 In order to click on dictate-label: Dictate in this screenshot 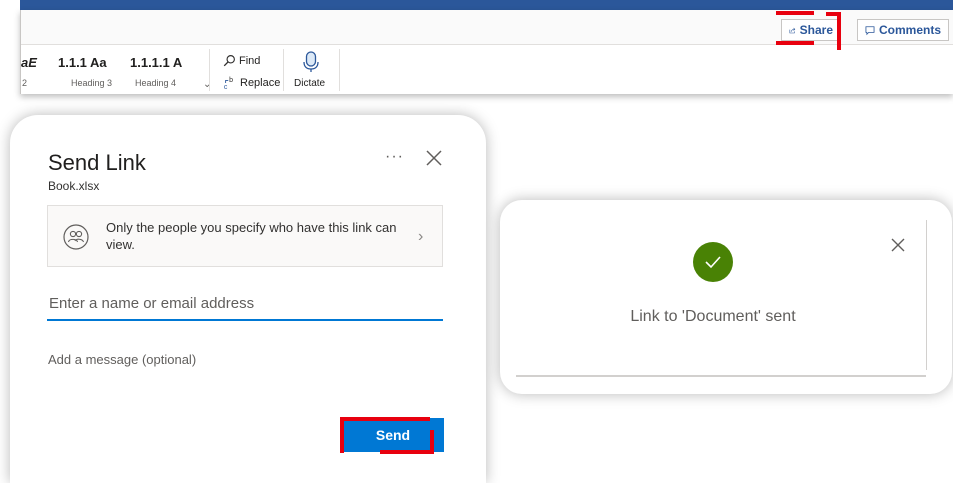, I will do `click(310, 83)`.